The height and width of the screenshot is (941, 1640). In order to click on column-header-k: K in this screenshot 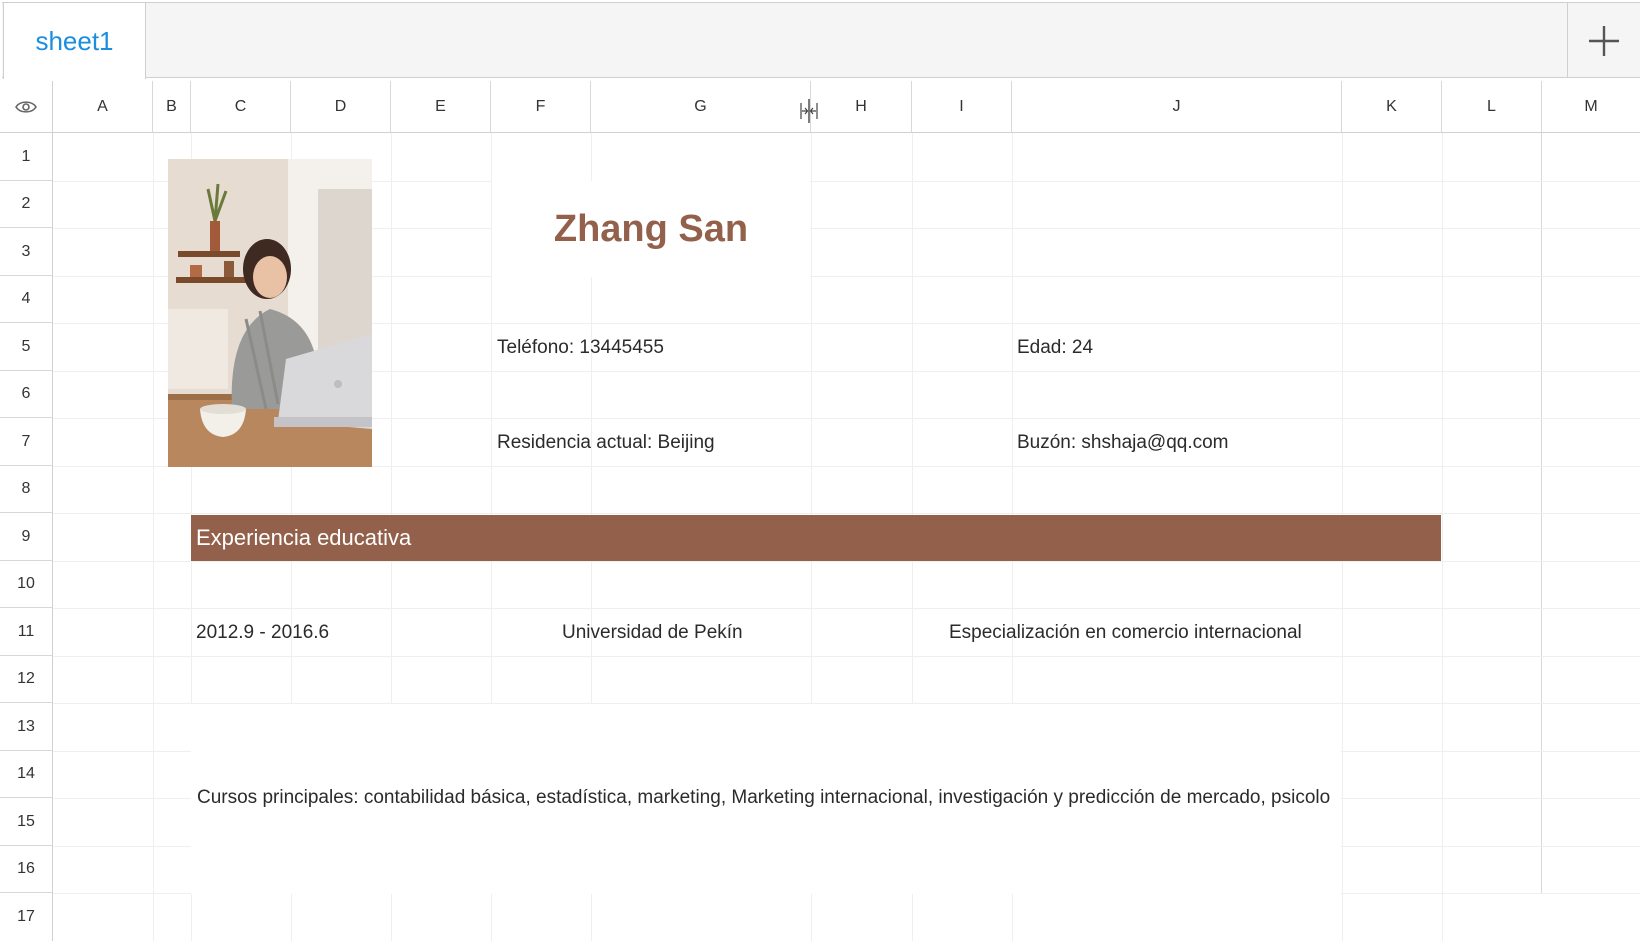, I will do `click(1392, 107)`.